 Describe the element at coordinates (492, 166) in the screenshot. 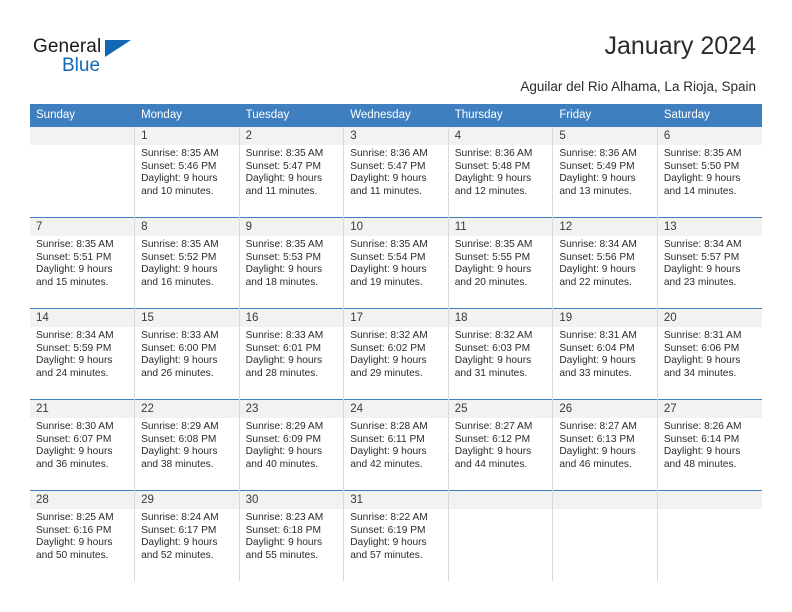

I see `sunset-text: Sunset: 5:48 PM` at that location.